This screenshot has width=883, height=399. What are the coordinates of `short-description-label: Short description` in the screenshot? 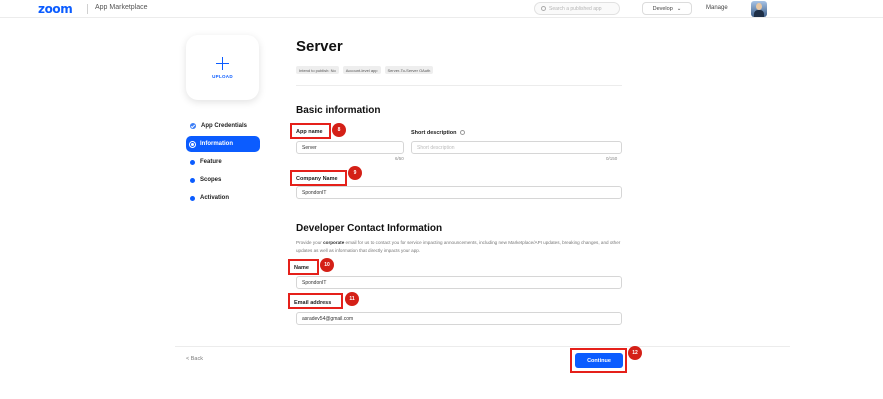 It's located at (438, 133).